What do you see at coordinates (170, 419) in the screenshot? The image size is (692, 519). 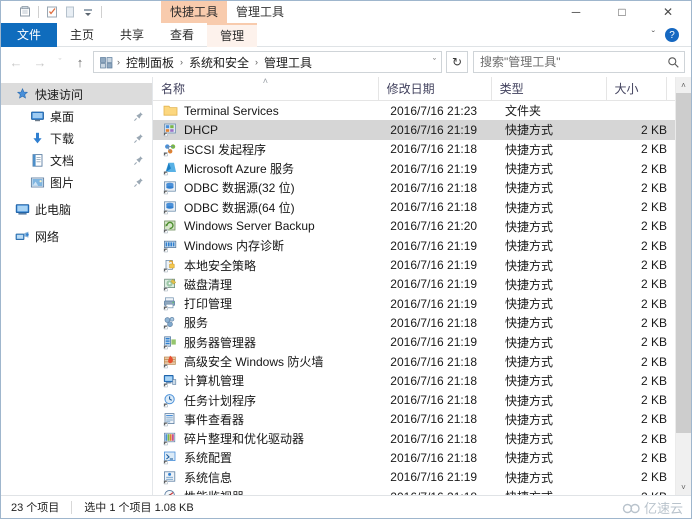 I see `eventlog-icon` at bounding box center [170, 419].